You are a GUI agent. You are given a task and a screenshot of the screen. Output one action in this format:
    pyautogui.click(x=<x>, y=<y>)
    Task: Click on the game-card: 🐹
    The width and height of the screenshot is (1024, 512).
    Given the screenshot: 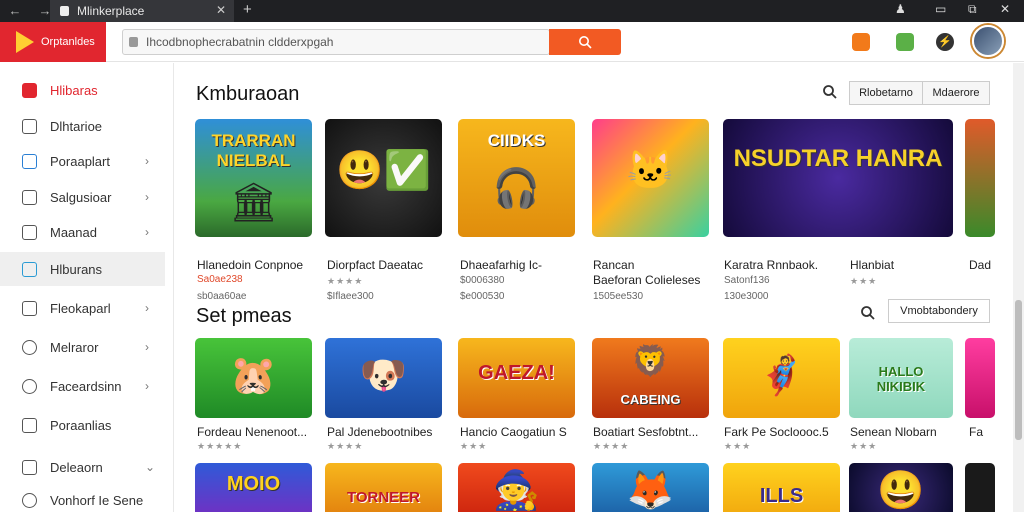 What is the action you would take?
    pyautogui.click(x=253, y=378)
    